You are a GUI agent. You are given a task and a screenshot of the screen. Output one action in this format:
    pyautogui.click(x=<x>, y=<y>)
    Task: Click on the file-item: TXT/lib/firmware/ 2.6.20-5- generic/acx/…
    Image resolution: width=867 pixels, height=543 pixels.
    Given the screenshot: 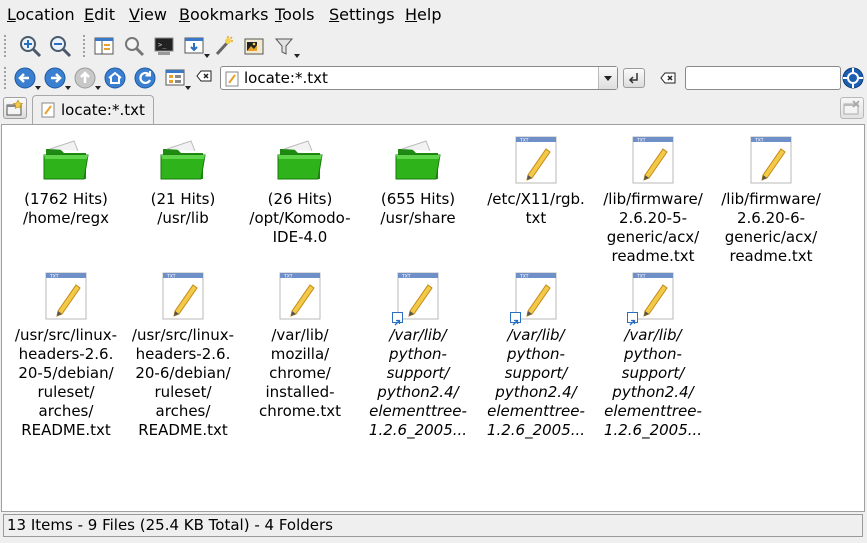 What is the action you would take?
    pyautogui.click(x=653, y=200)
    